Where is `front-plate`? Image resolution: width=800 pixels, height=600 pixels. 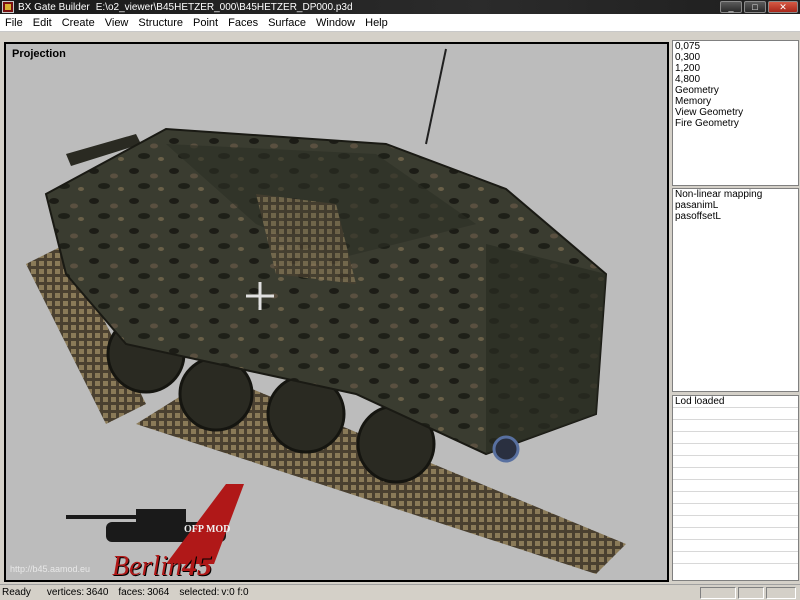 front-plate is located at coordinates (546, 349).